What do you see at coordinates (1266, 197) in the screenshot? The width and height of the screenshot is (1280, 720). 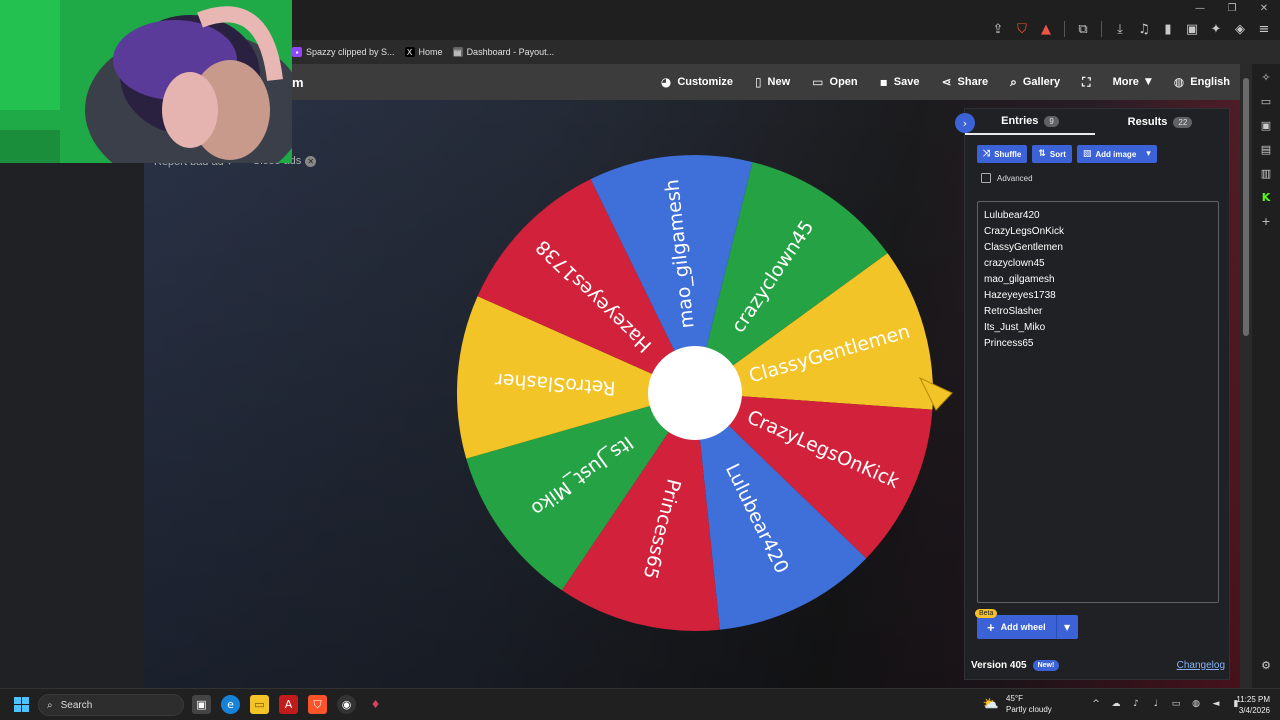 I see `kick-icon: K` at bounding box center [1266, 197].